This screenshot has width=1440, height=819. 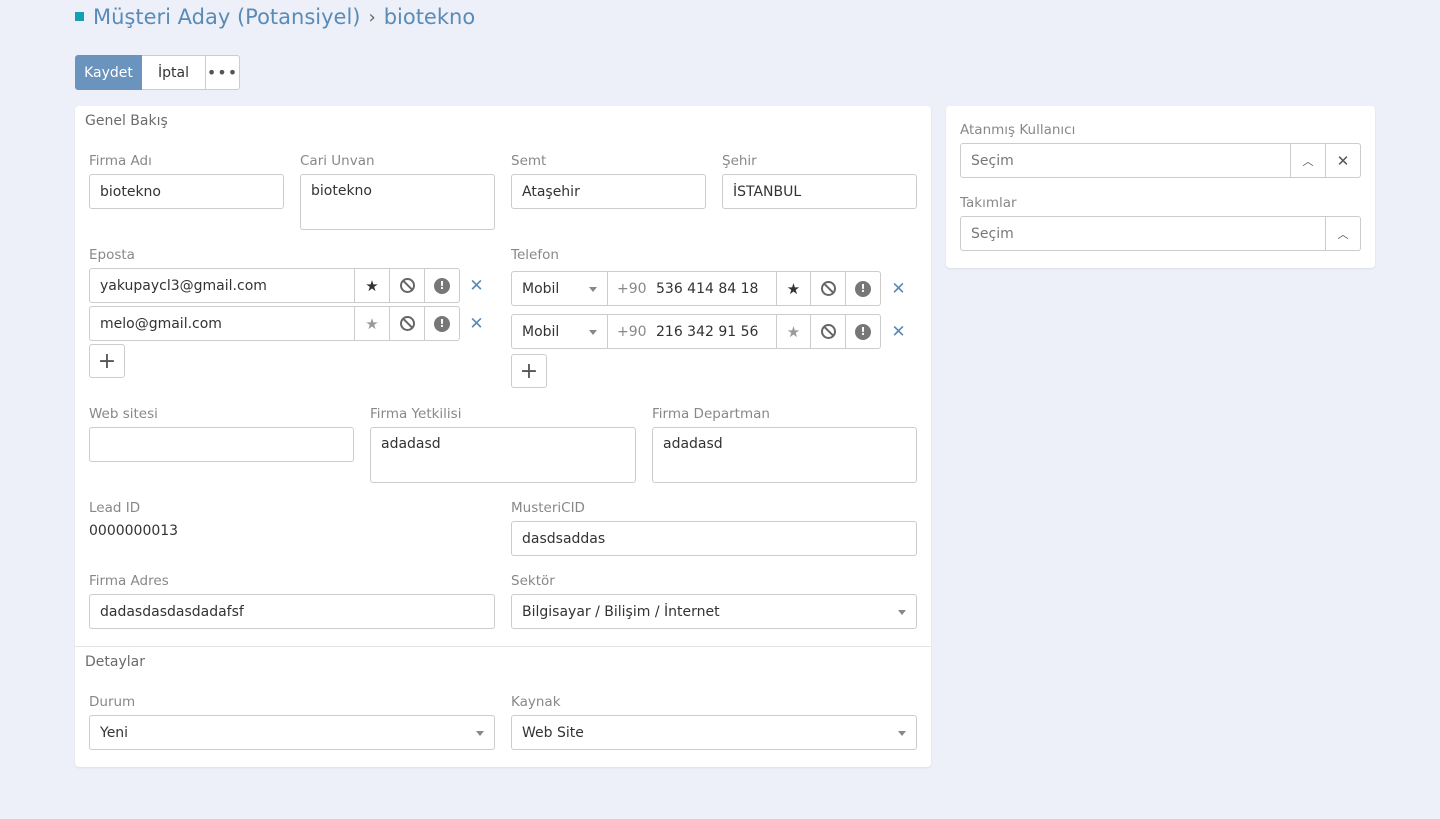 What do you see at coordinates (222, 285) in the screenshot?
I see `email-input: yakupaycl3@gmail.com` at bounding box center [222, 285].